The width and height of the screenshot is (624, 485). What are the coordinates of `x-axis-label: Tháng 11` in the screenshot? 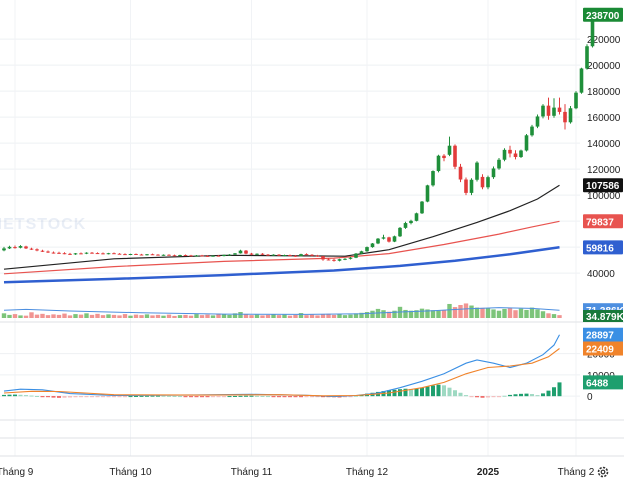 It's located at (252, 472).